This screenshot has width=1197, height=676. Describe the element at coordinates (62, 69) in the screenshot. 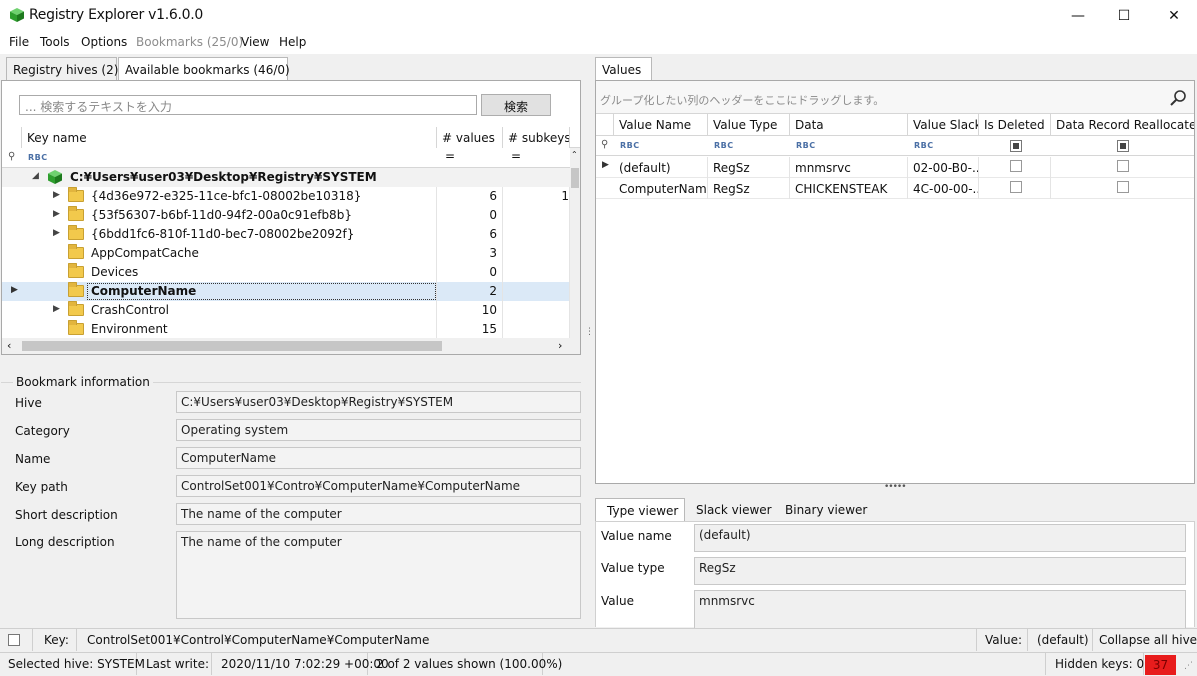

I see `tab-registry-hives: Registry hives (2)` at that location.